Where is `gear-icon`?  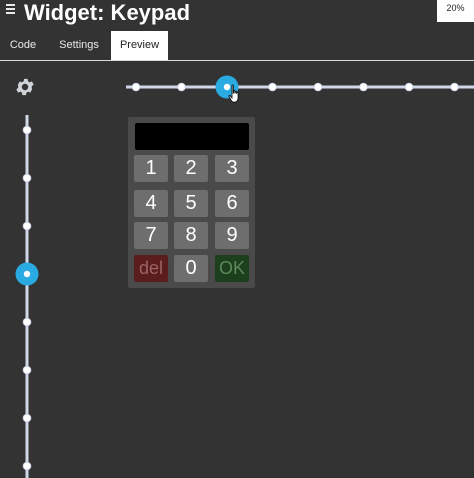 gear-icon is located at coordinates (25, 87).